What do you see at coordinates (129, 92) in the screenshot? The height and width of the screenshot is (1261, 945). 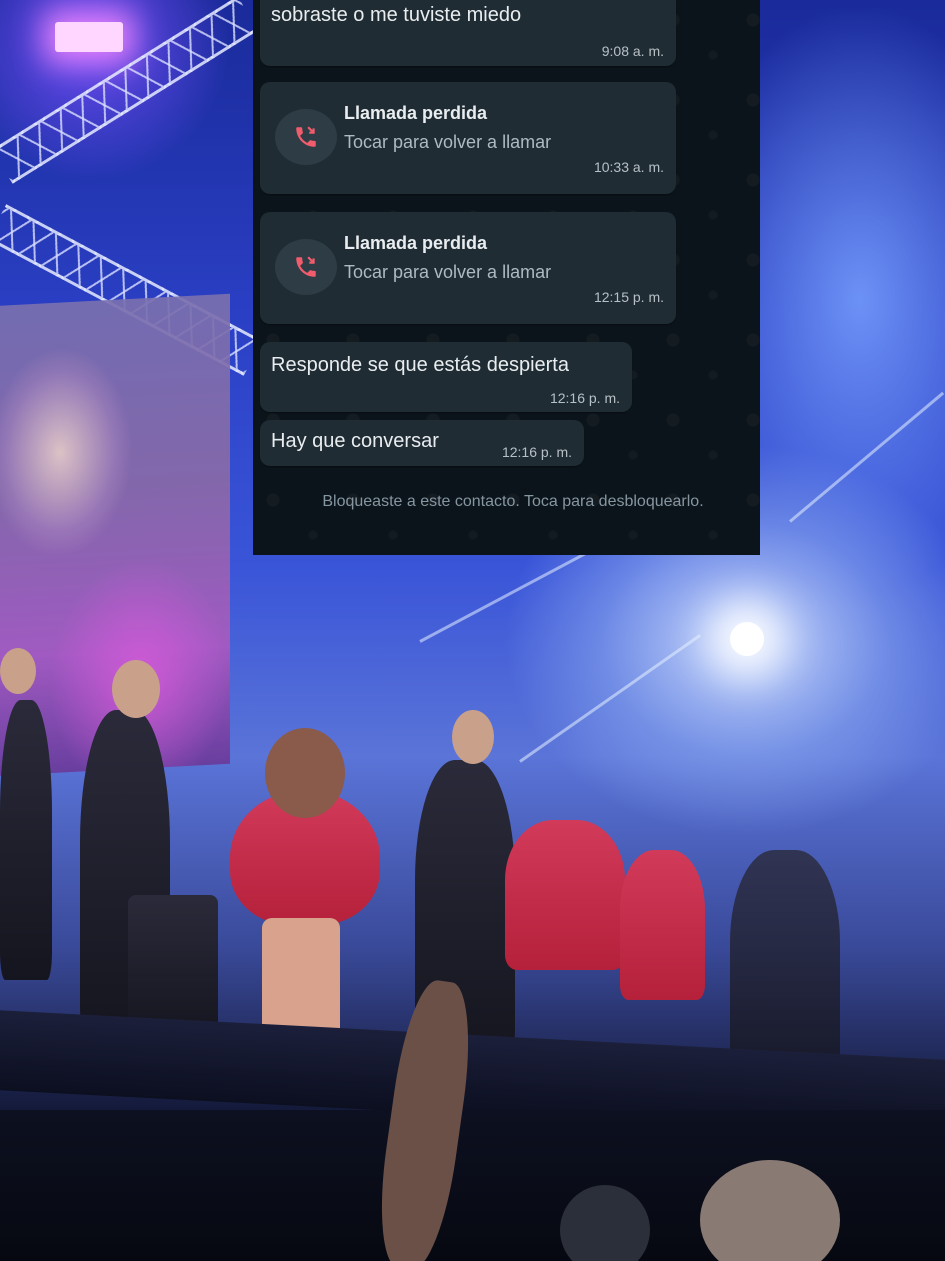 I see `stage-truss-top` at bounding box center [129, 92].